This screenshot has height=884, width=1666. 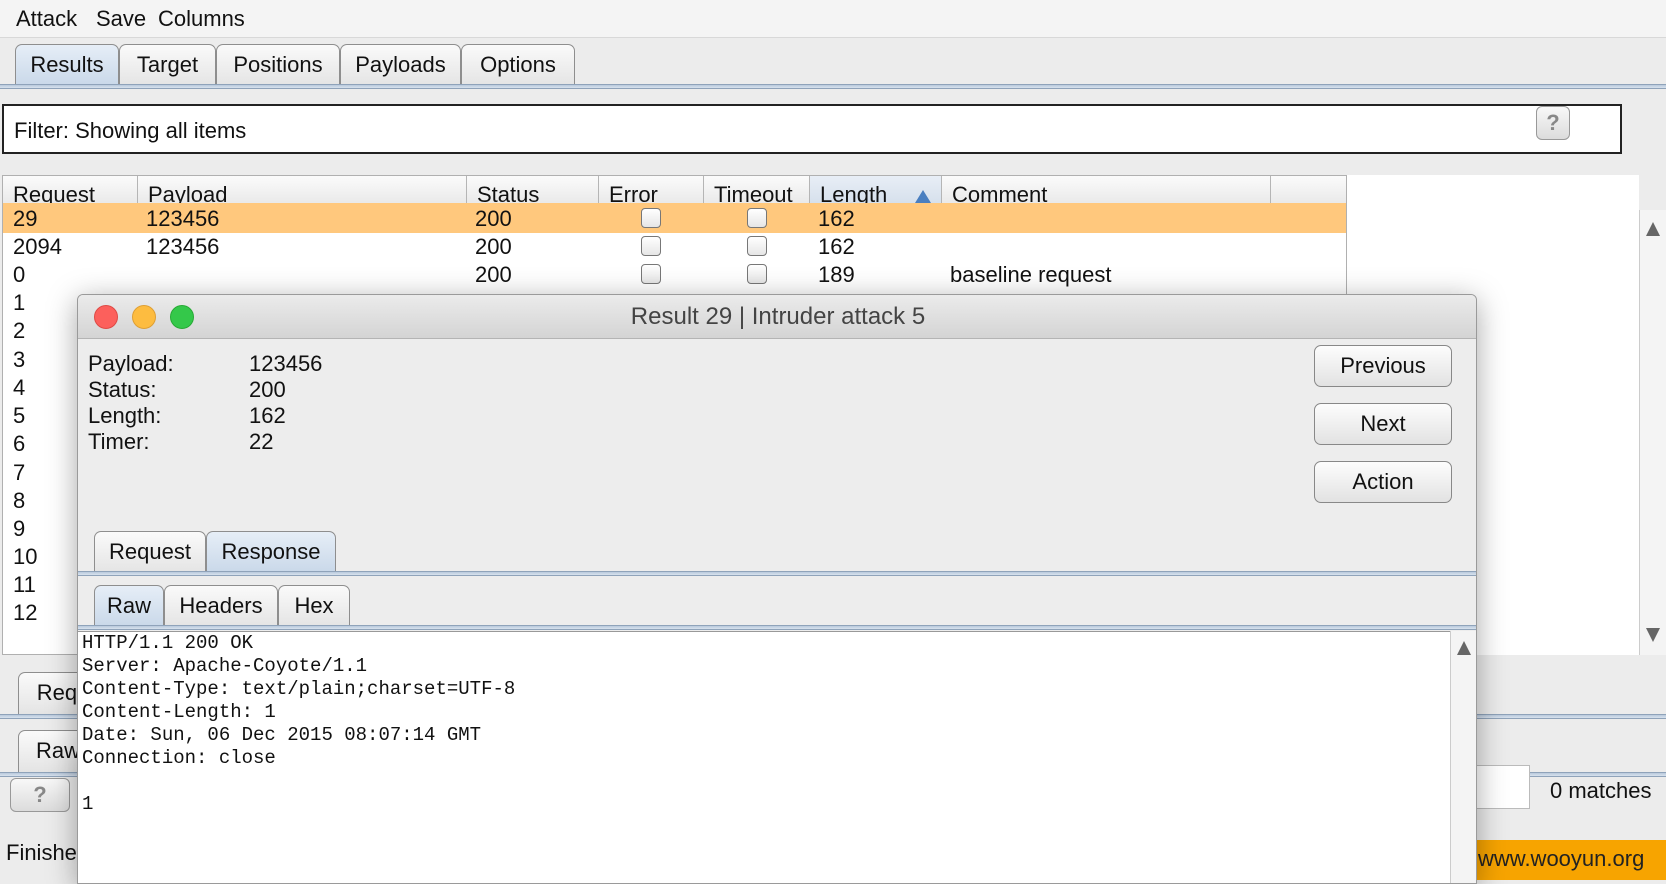 What do you see at coordinates (225, 666) in the screenshot?
I see `response-line: Server: Apache-Coyote/1.1` at bounding box center [225, 666].